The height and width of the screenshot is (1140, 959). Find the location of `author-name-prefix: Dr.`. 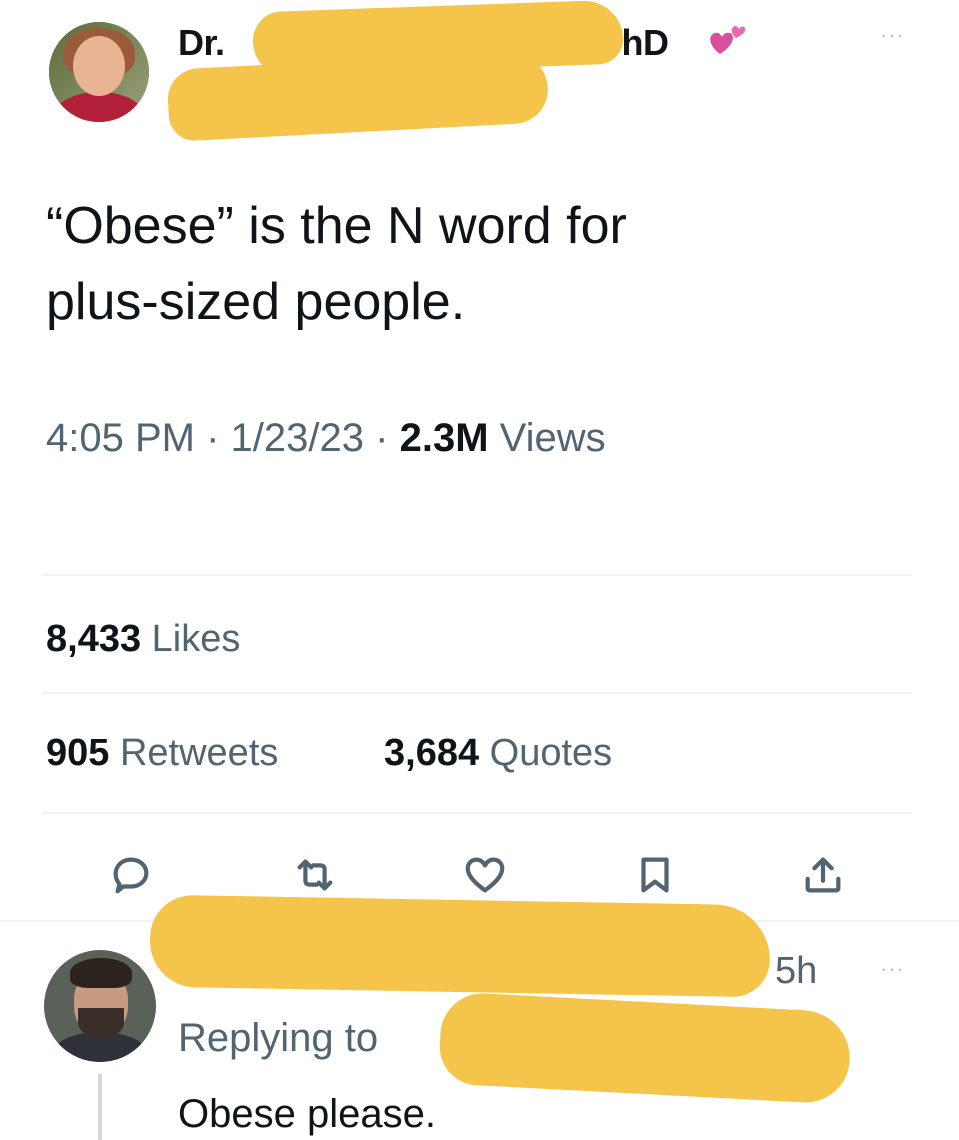

author-name-prefix: Dr. is located at coordinates (201, 43).